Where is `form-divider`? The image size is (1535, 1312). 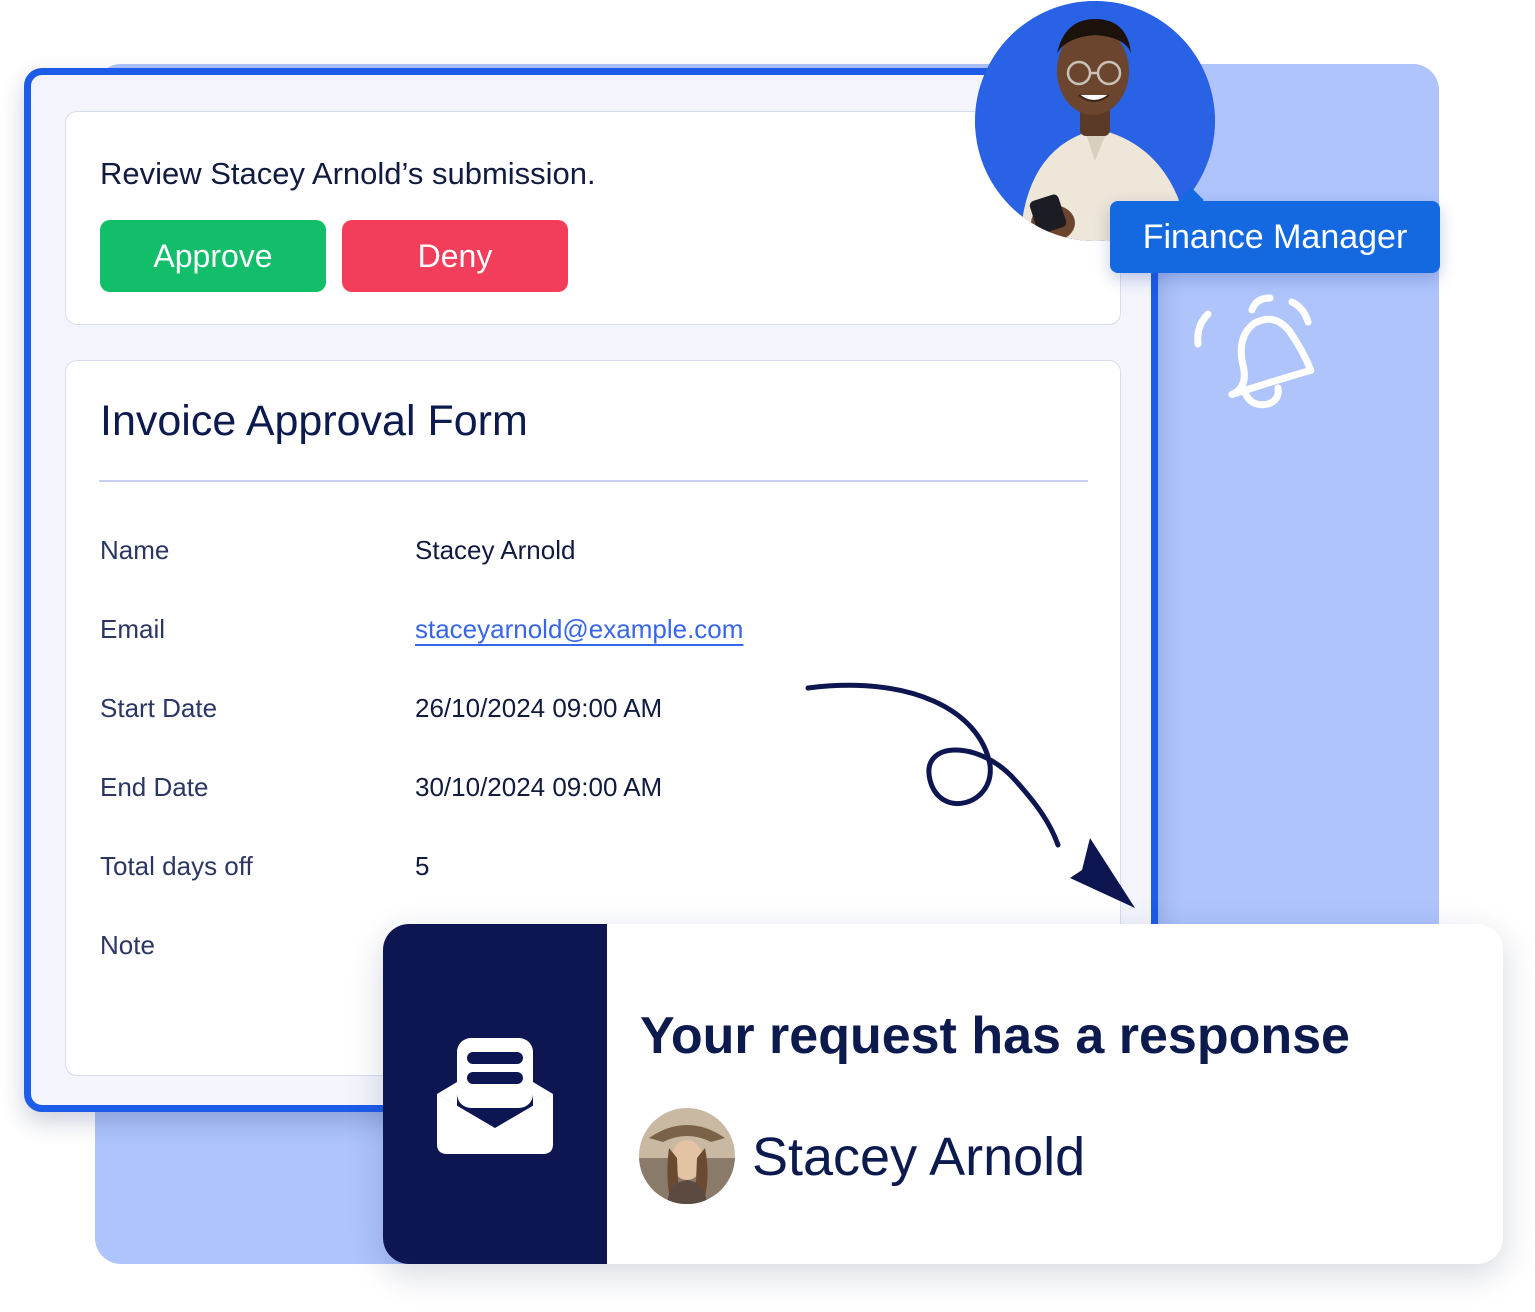
form-divider is located at coordinates (593, 481).